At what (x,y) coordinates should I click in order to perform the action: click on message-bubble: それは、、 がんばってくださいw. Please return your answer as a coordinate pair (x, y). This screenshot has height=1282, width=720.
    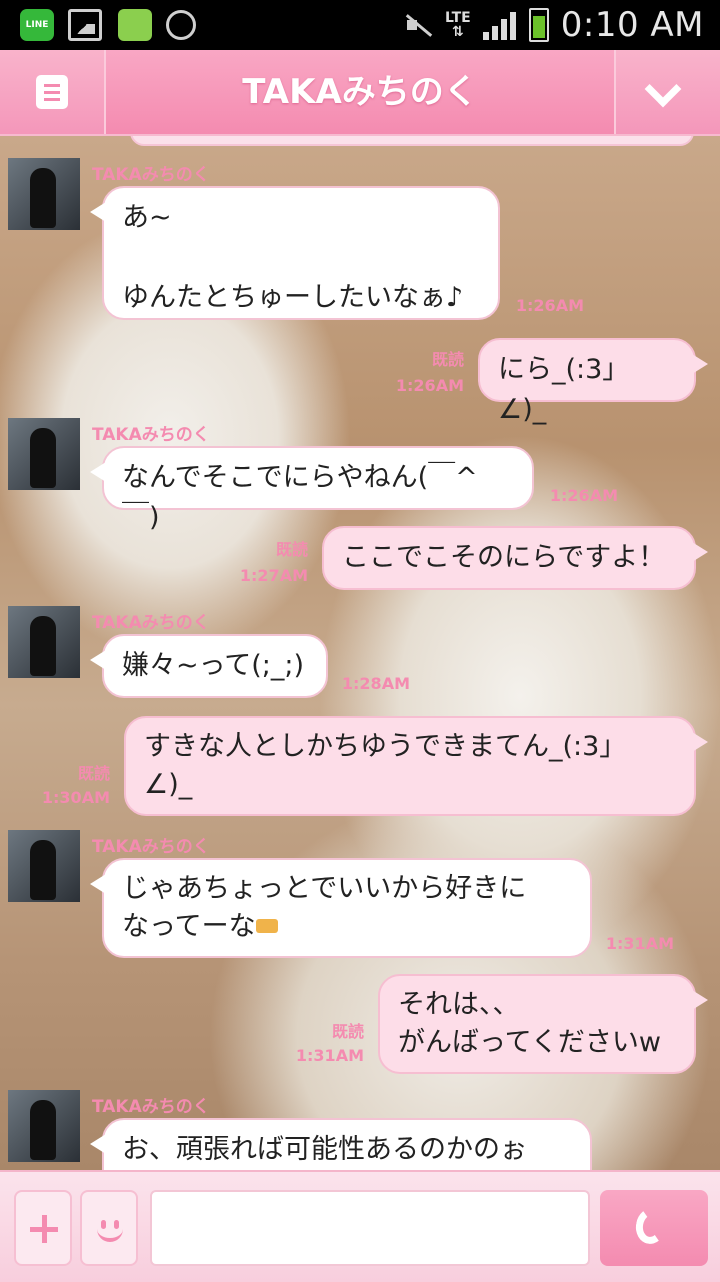
    Looking at the image, I should click on (543, 1024).